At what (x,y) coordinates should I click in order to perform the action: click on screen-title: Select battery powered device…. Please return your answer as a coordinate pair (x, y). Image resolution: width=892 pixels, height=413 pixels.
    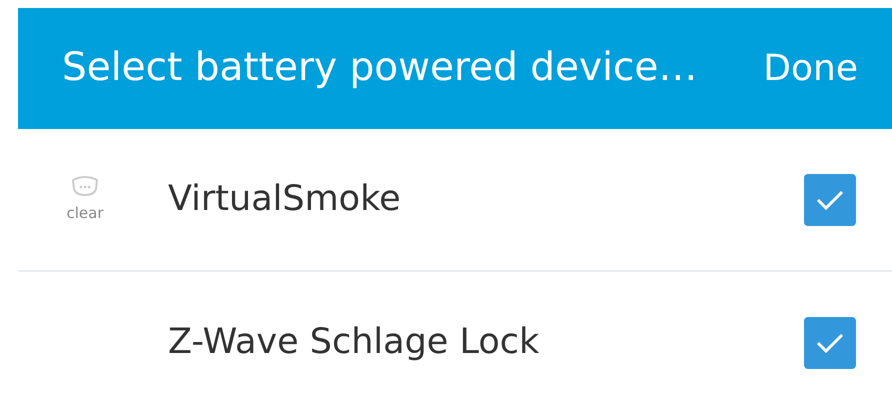
    Looking at the image, I should click on (380, 68).